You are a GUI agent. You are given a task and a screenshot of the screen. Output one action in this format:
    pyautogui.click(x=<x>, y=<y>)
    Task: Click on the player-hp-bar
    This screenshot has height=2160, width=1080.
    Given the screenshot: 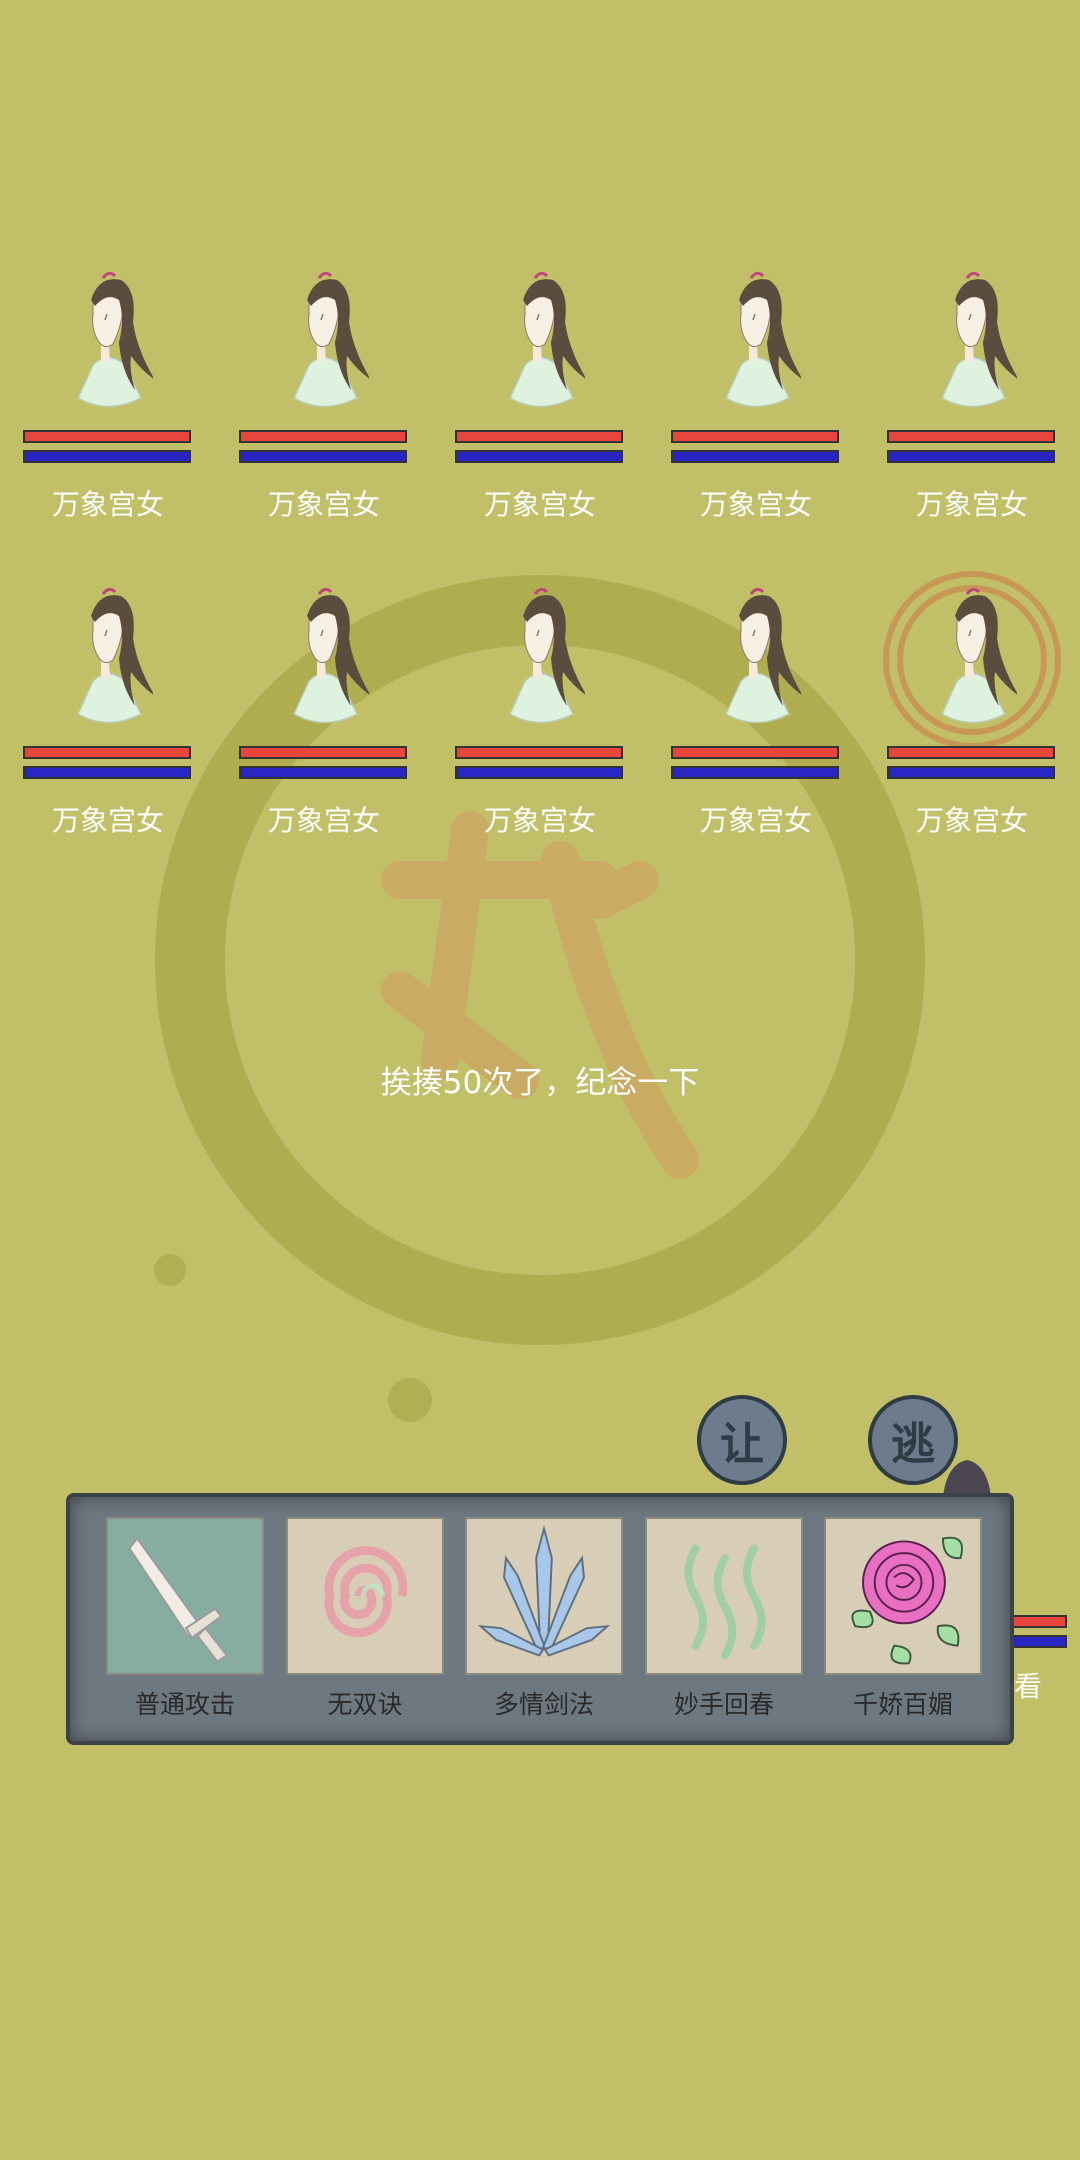 What is the action you would take?
    pyautogui.click(x=1039, y=1621)
    